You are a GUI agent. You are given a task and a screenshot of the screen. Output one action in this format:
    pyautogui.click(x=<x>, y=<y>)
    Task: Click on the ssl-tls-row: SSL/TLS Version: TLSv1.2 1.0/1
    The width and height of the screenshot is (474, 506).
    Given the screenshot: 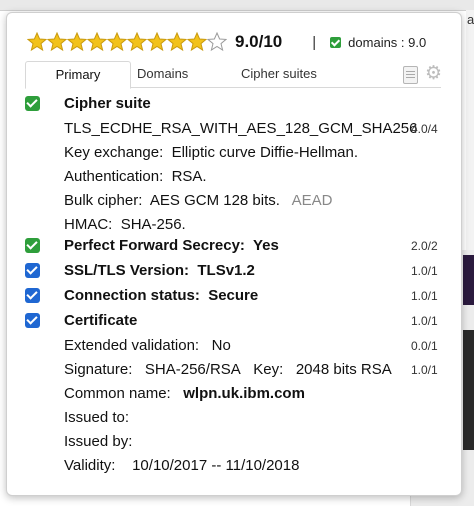 What is the action you would take?
    pyautogui.click(x=234, y=272)
    